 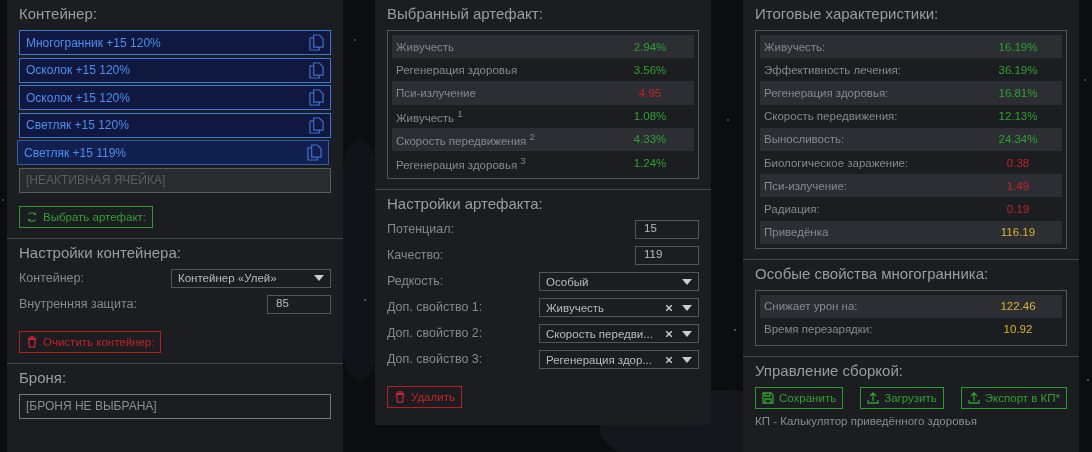 I want to click on section-title: Управление сборкой:, so click(x=829, y=371).